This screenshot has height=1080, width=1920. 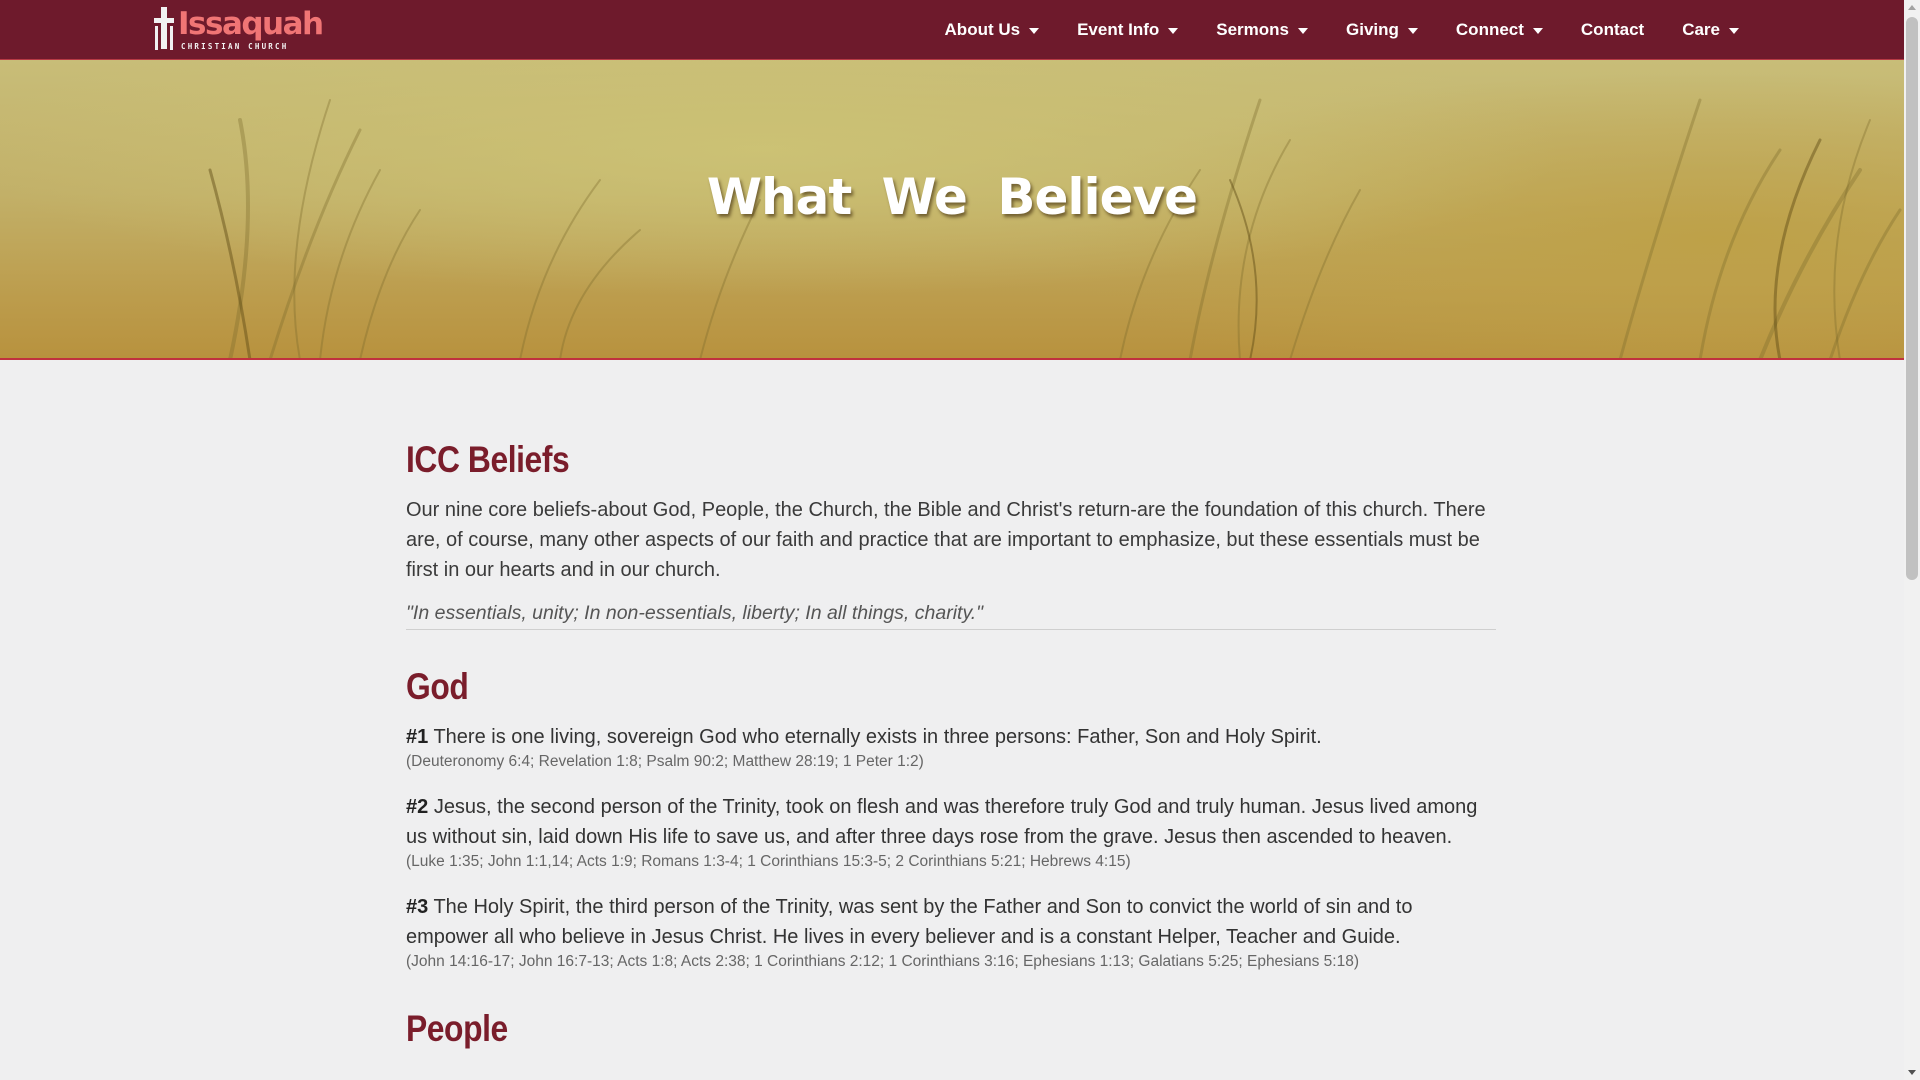 I want to click on section-heading-god: God, so click(x=437, y=686).